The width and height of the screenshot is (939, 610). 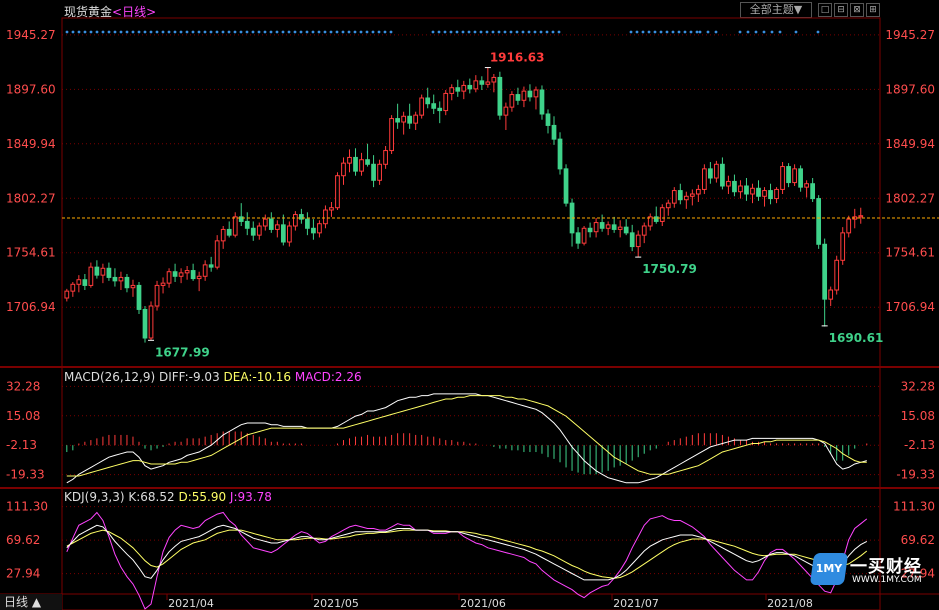 What do you see at coordinates (31, 35) in the screenshot?
I see `price-axis-tick-left: 1945.27` at bounding box center [31, 35].